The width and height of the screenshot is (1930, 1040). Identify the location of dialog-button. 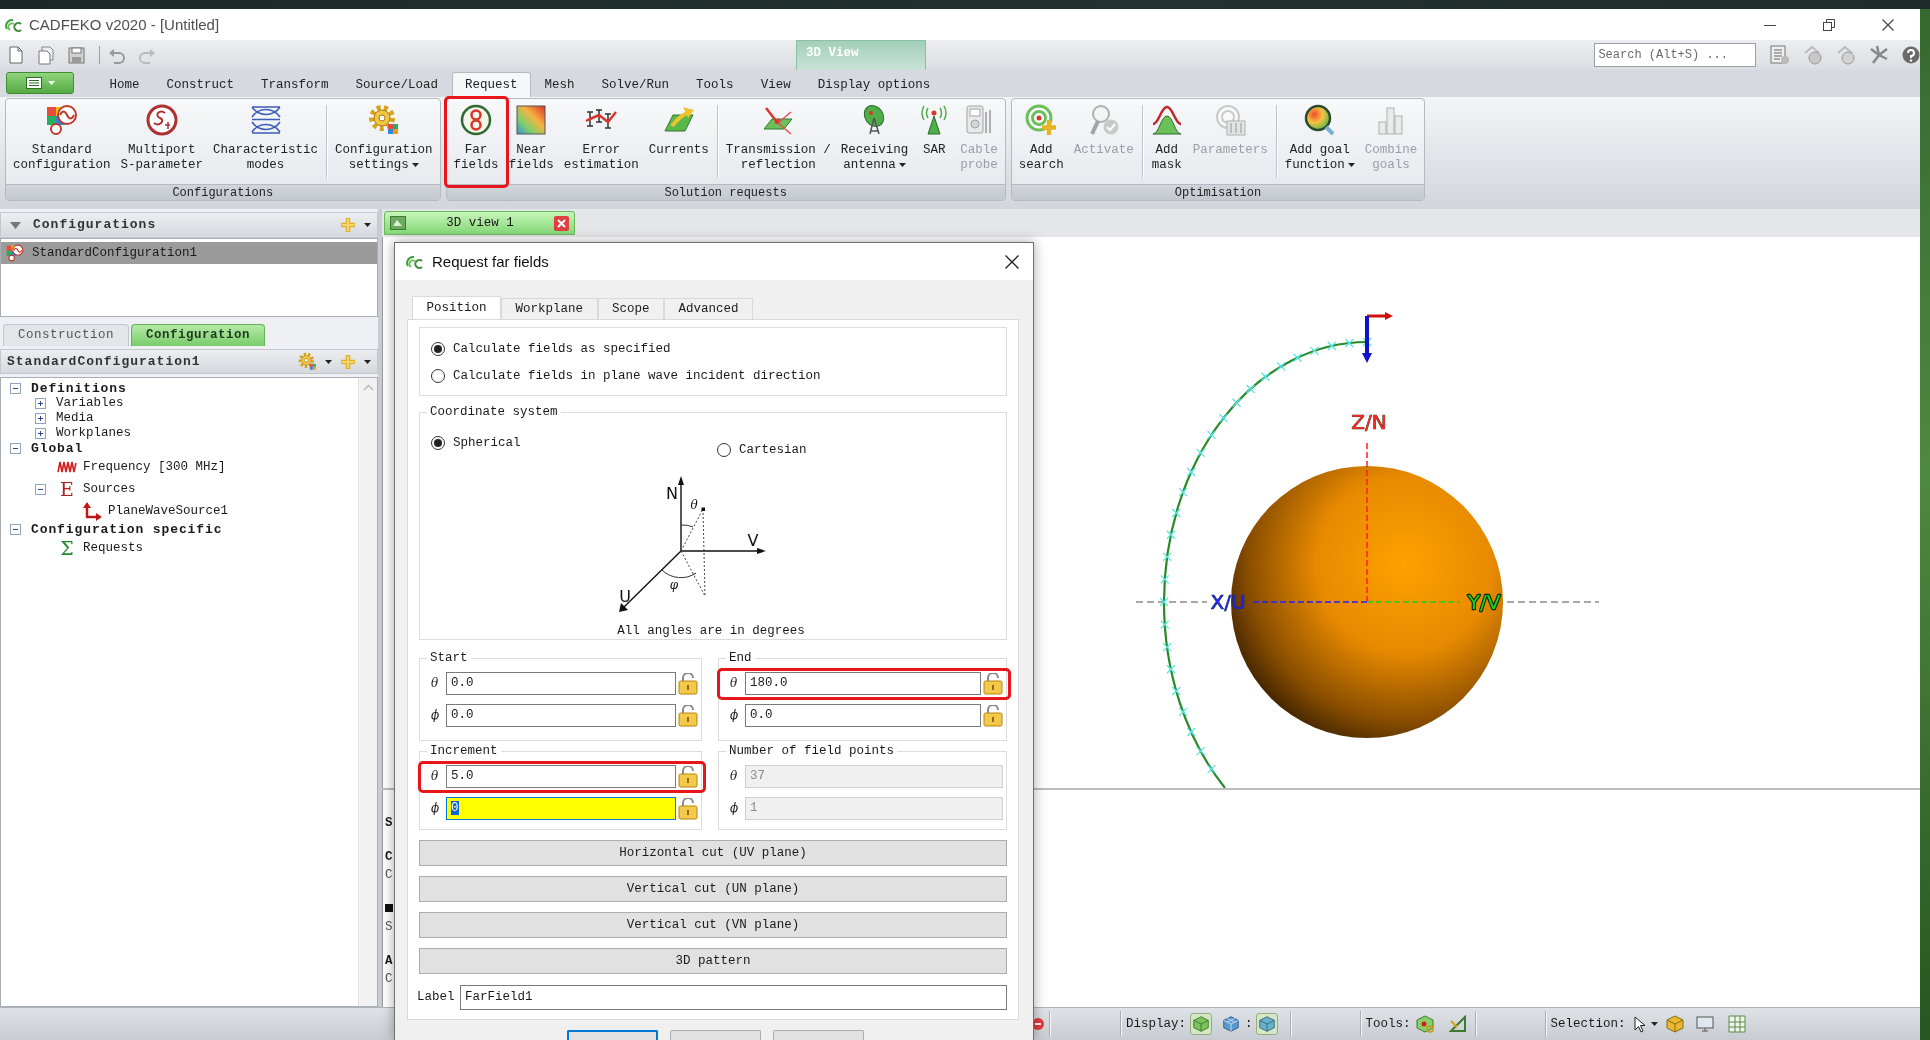
(612, 1035).